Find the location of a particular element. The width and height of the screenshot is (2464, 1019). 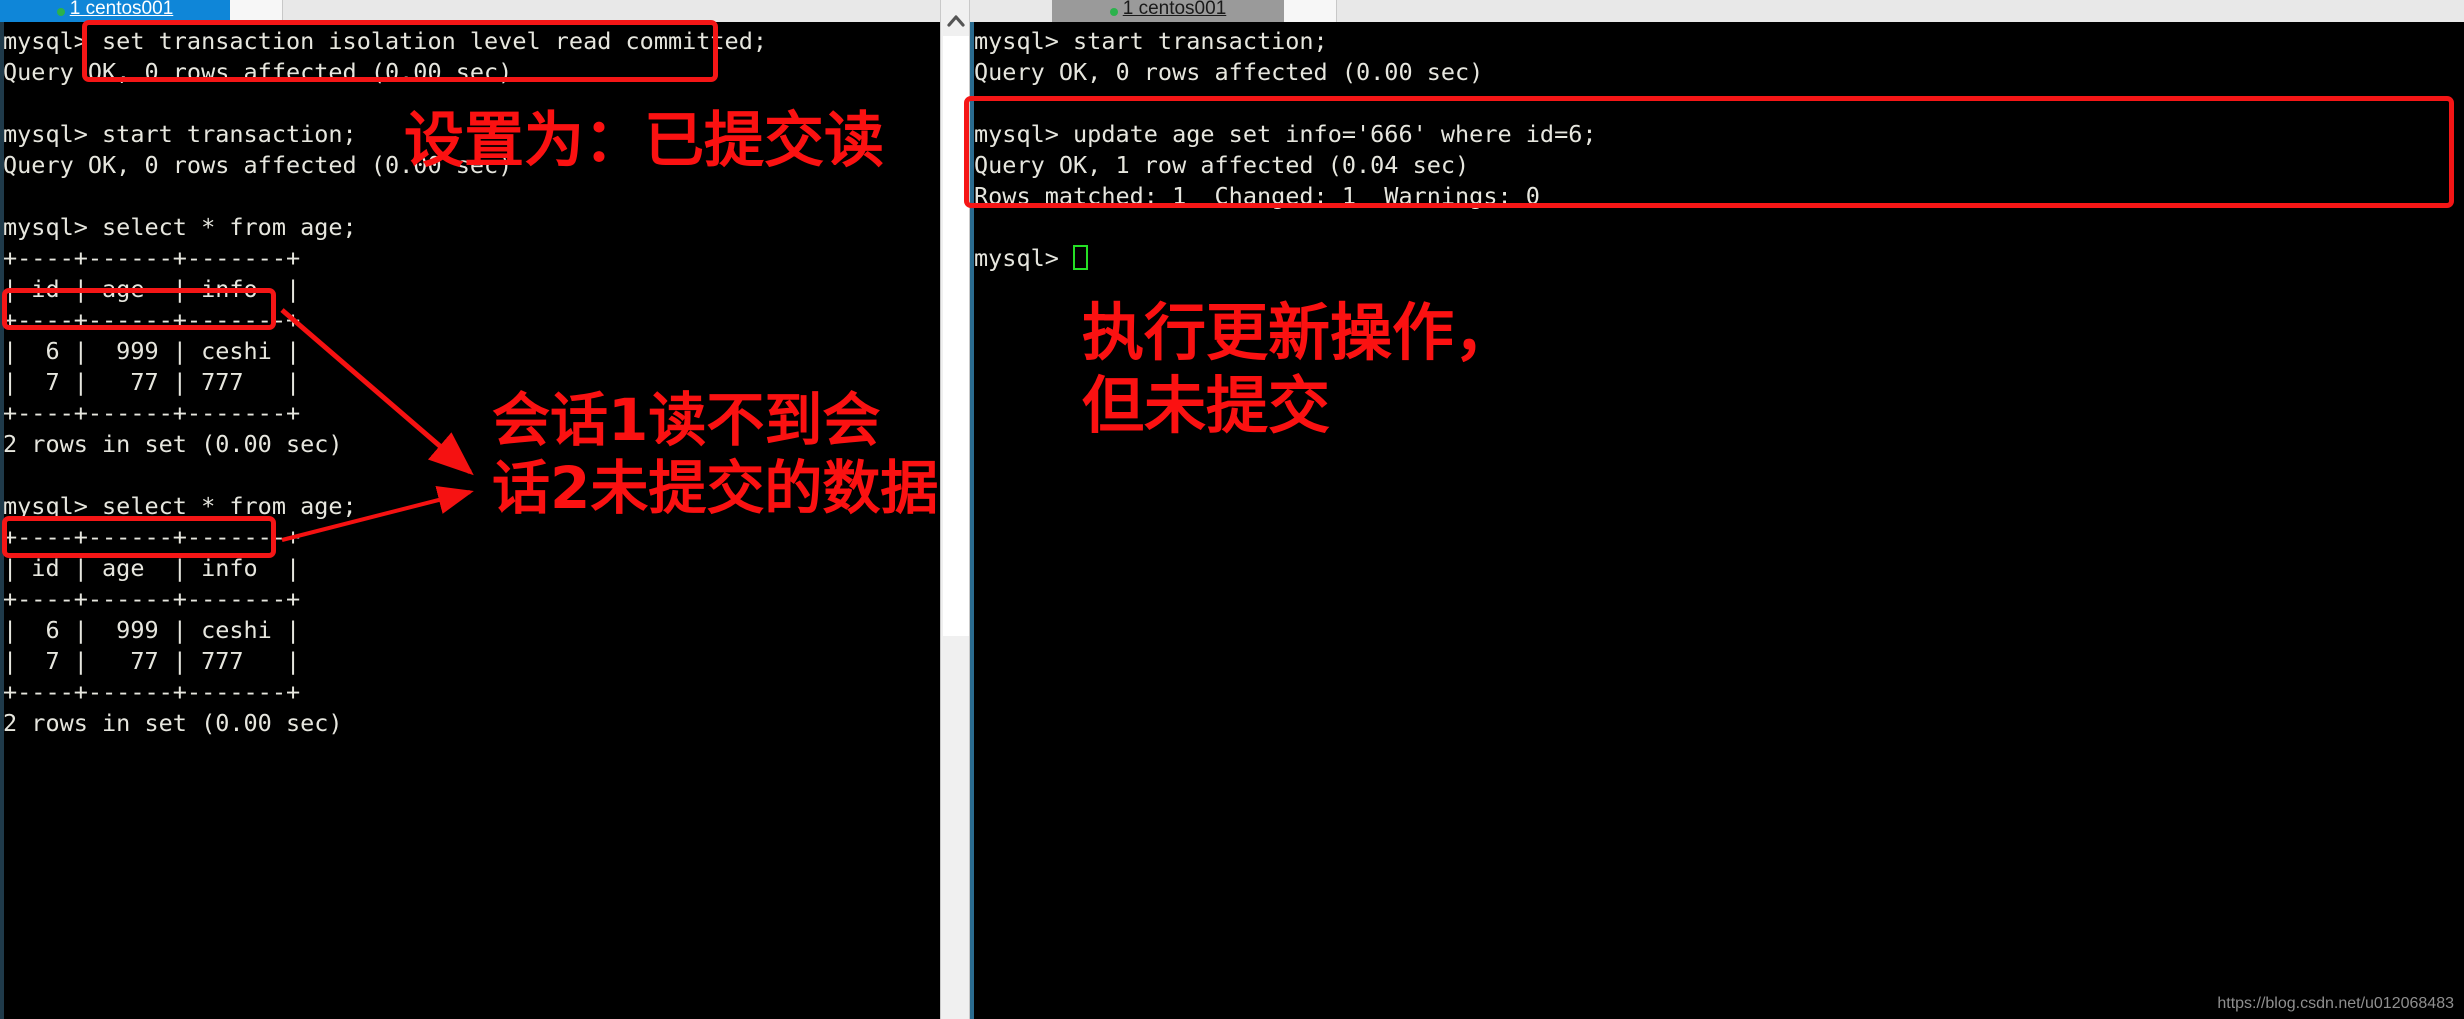

vertical-scrollbar is located at coordinates (955, 509).